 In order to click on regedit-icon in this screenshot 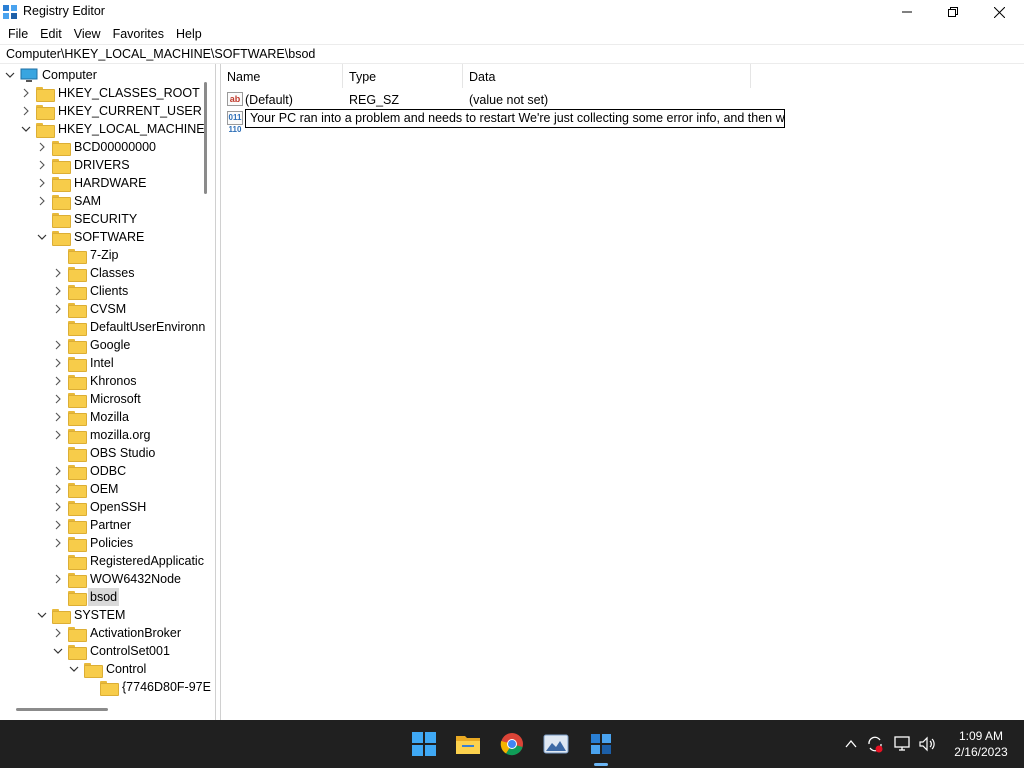, I will do `click(601, 744)`.